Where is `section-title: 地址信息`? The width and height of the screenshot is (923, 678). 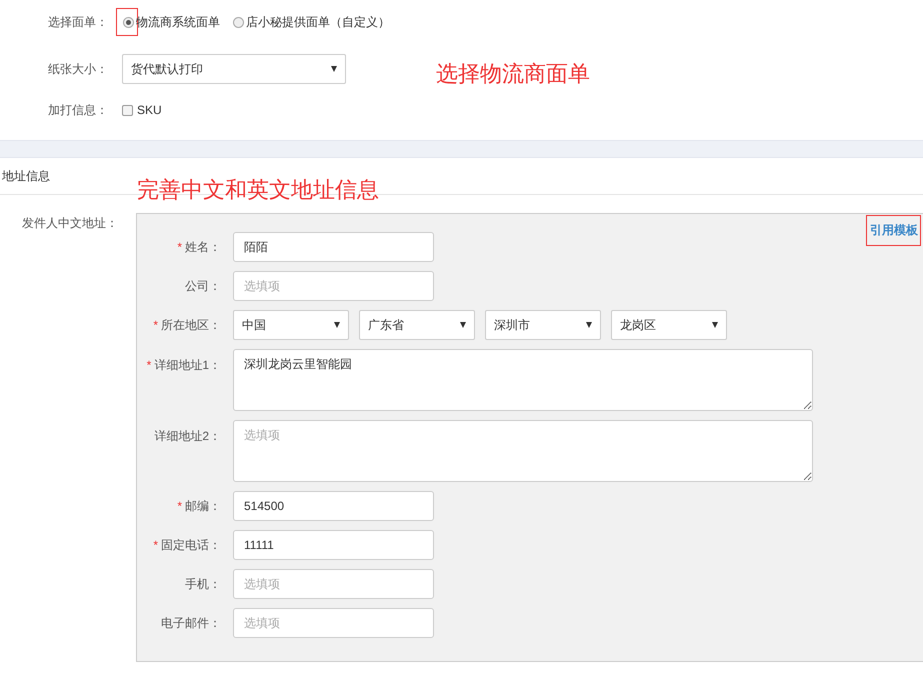
section-title: 地址信息 is located at coordinates (25, 176).